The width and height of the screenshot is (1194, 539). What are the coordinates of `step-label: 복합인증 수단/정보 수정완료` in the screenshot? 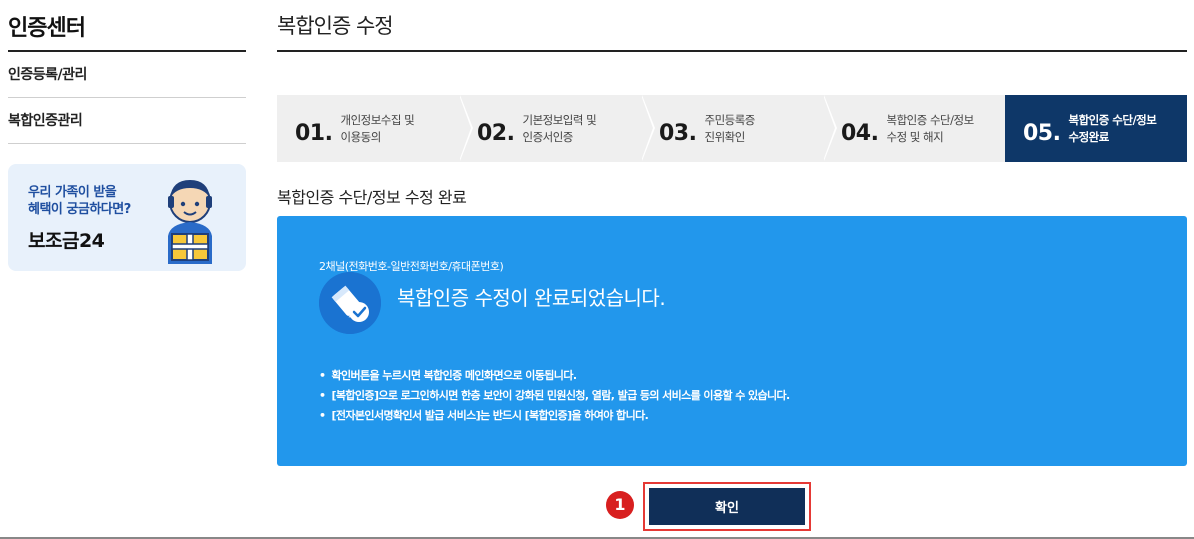 It's located at (1112, 128).